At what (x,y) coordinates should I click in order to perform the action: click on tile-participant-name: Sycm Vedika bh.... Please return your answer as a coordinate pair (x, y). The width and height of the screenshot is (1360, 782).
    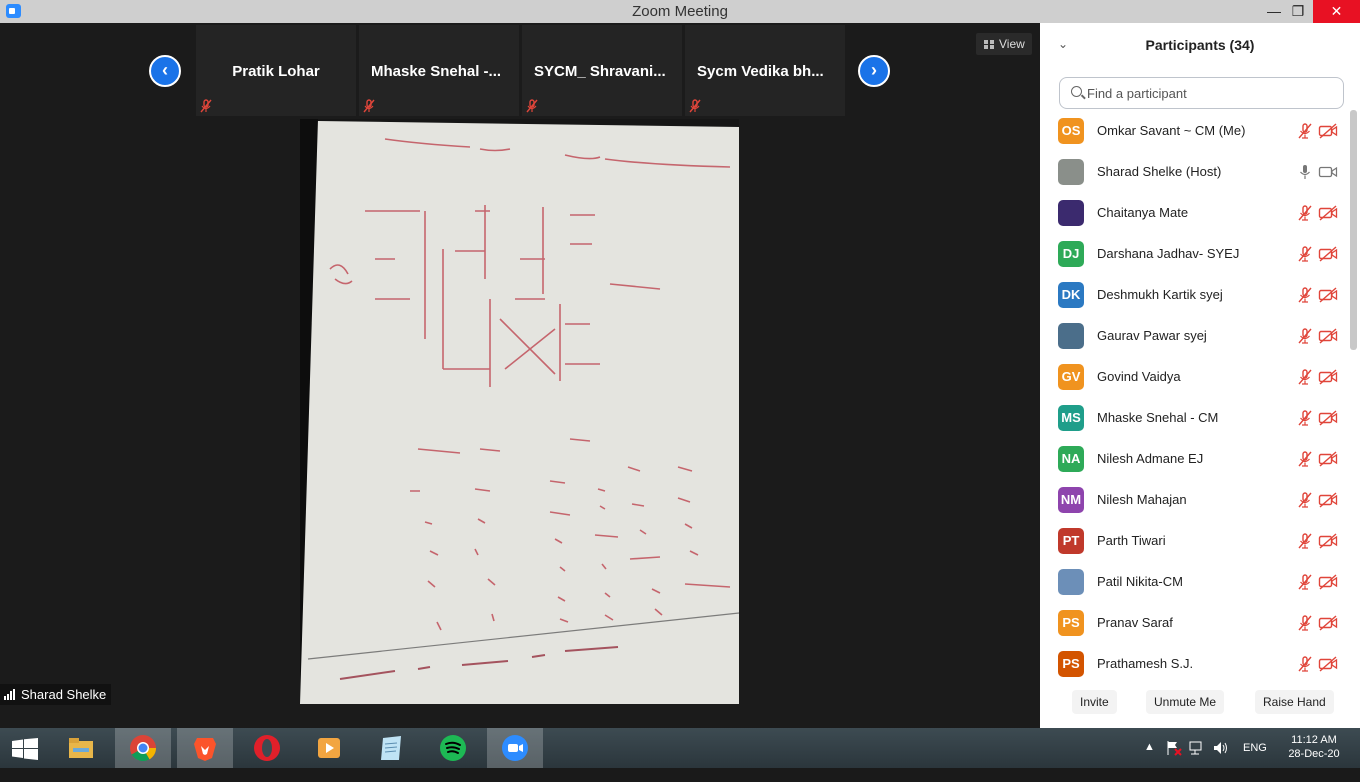
    Looking at the image, I should click on (760, 71).